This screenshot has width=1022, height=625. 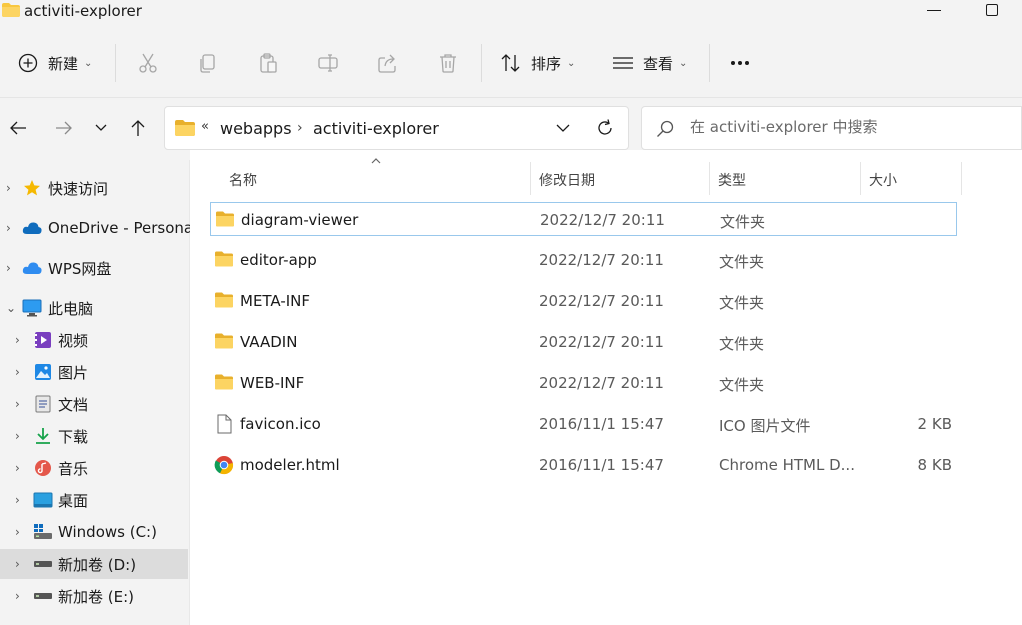 I want to click on column-header-name: 名称, so click(x=375, y=172).